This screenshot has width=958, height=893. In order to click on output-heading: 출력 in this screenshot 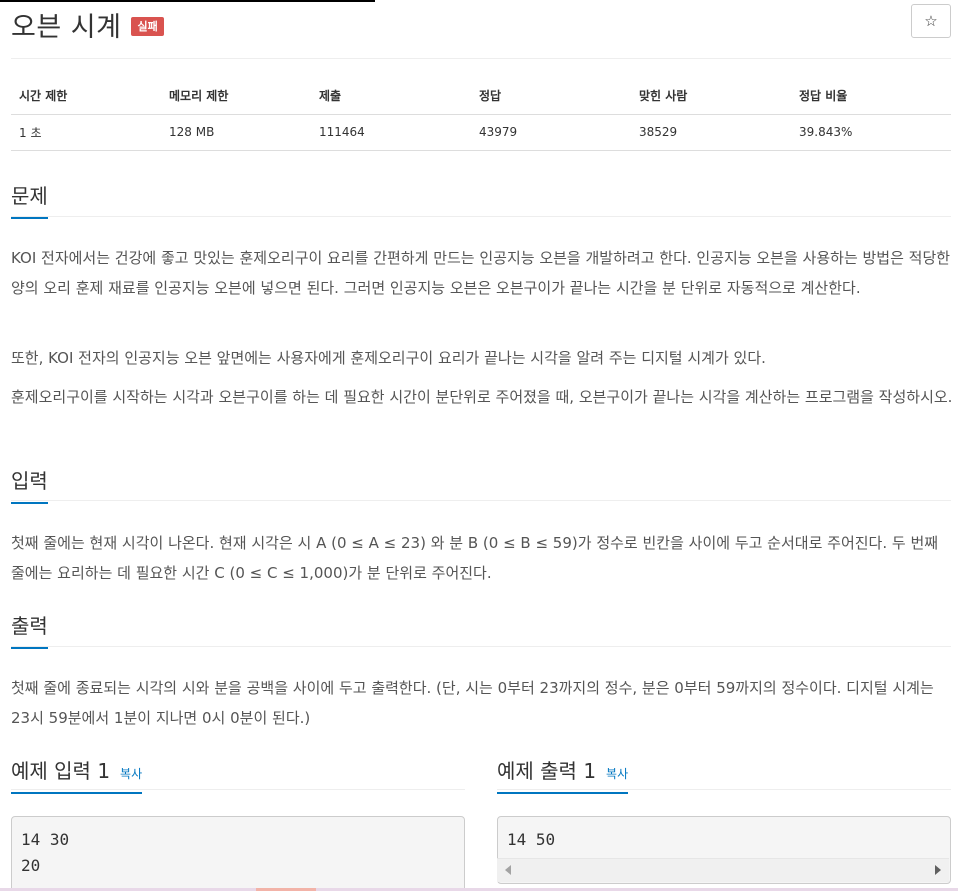, I will do `click(29, 629)`.